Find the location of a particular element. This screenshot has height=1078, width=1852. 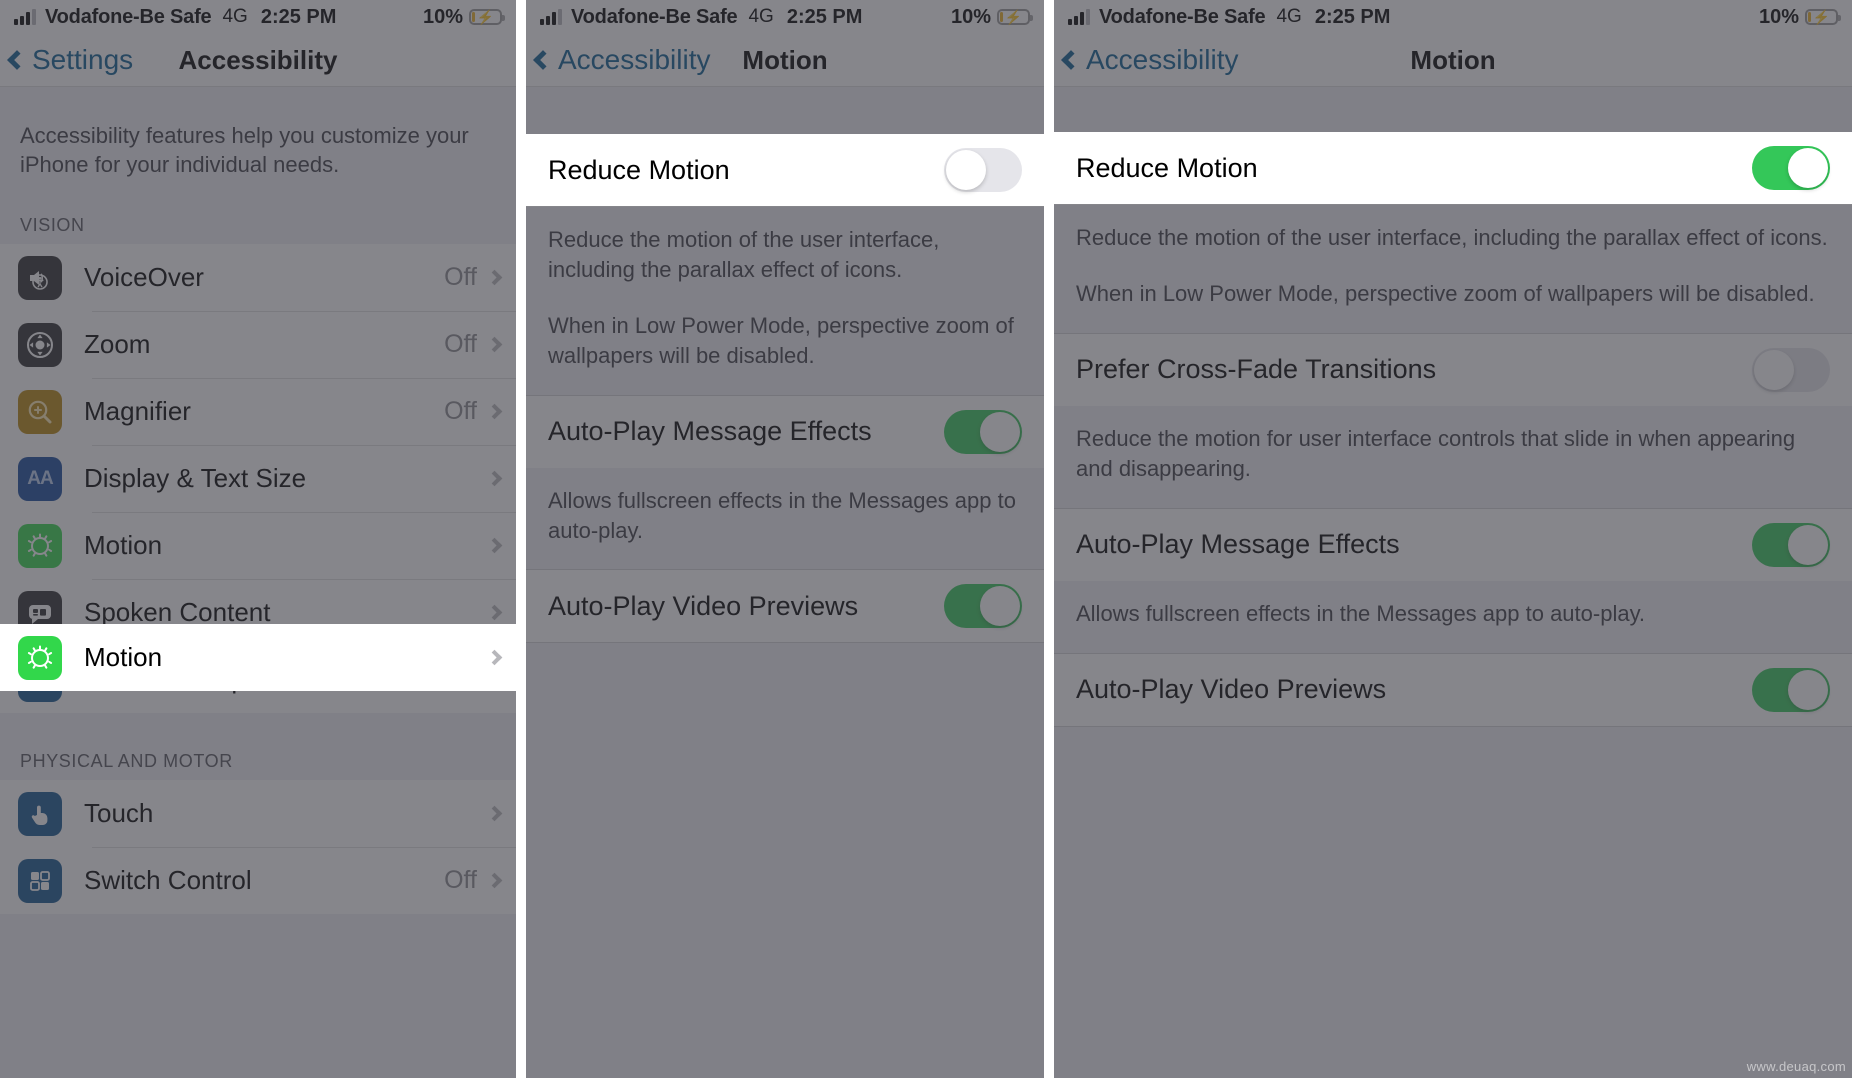

sidebar-item-magnifier: Magnifier Off is located at coordinates (258, 412).